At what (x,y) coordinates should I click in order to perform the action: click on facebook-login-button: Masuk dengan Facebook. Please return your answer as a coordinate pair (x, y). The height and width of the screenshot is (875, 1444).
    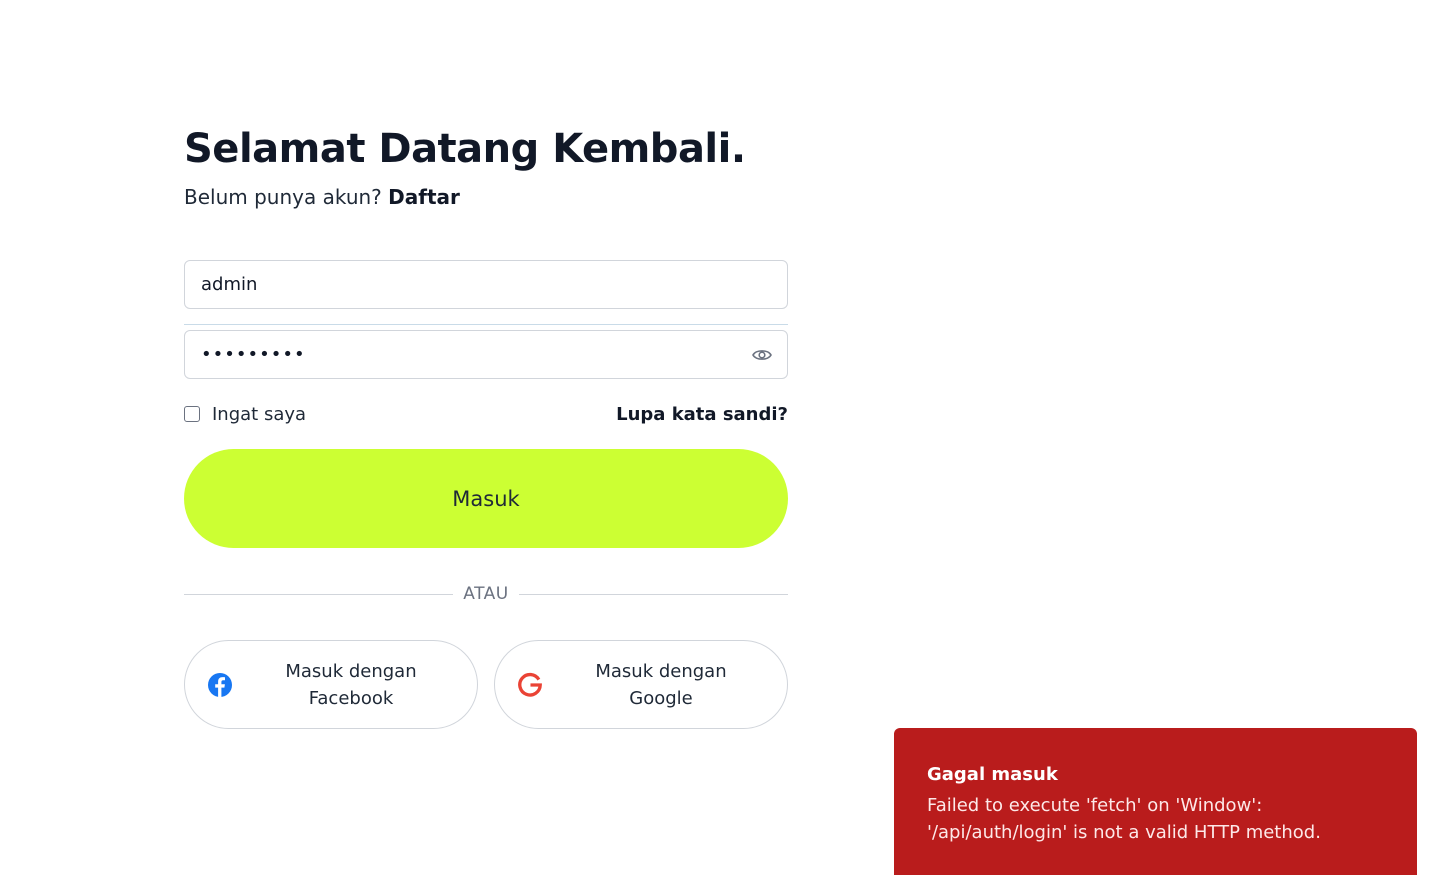
    Looking at the image, I should click on (331, 684).